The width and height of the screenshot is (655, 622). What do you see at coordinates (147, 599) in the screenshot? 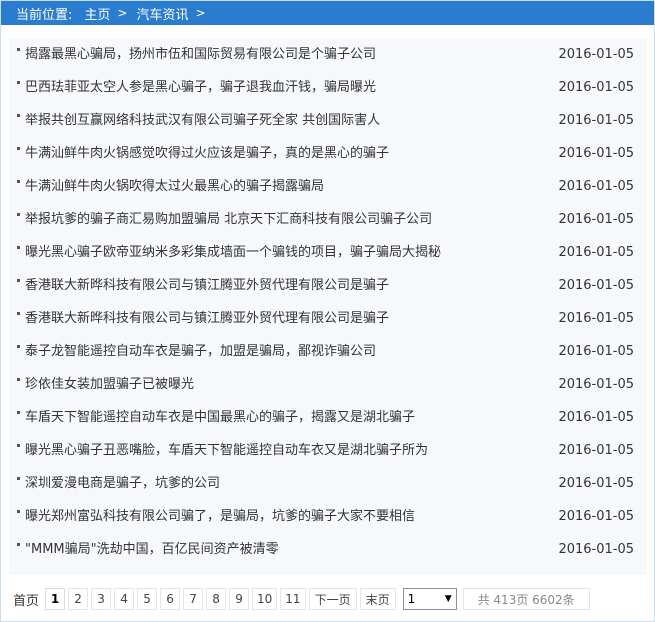
I see `page-number-button: 5` at bounding box center [147, 599].